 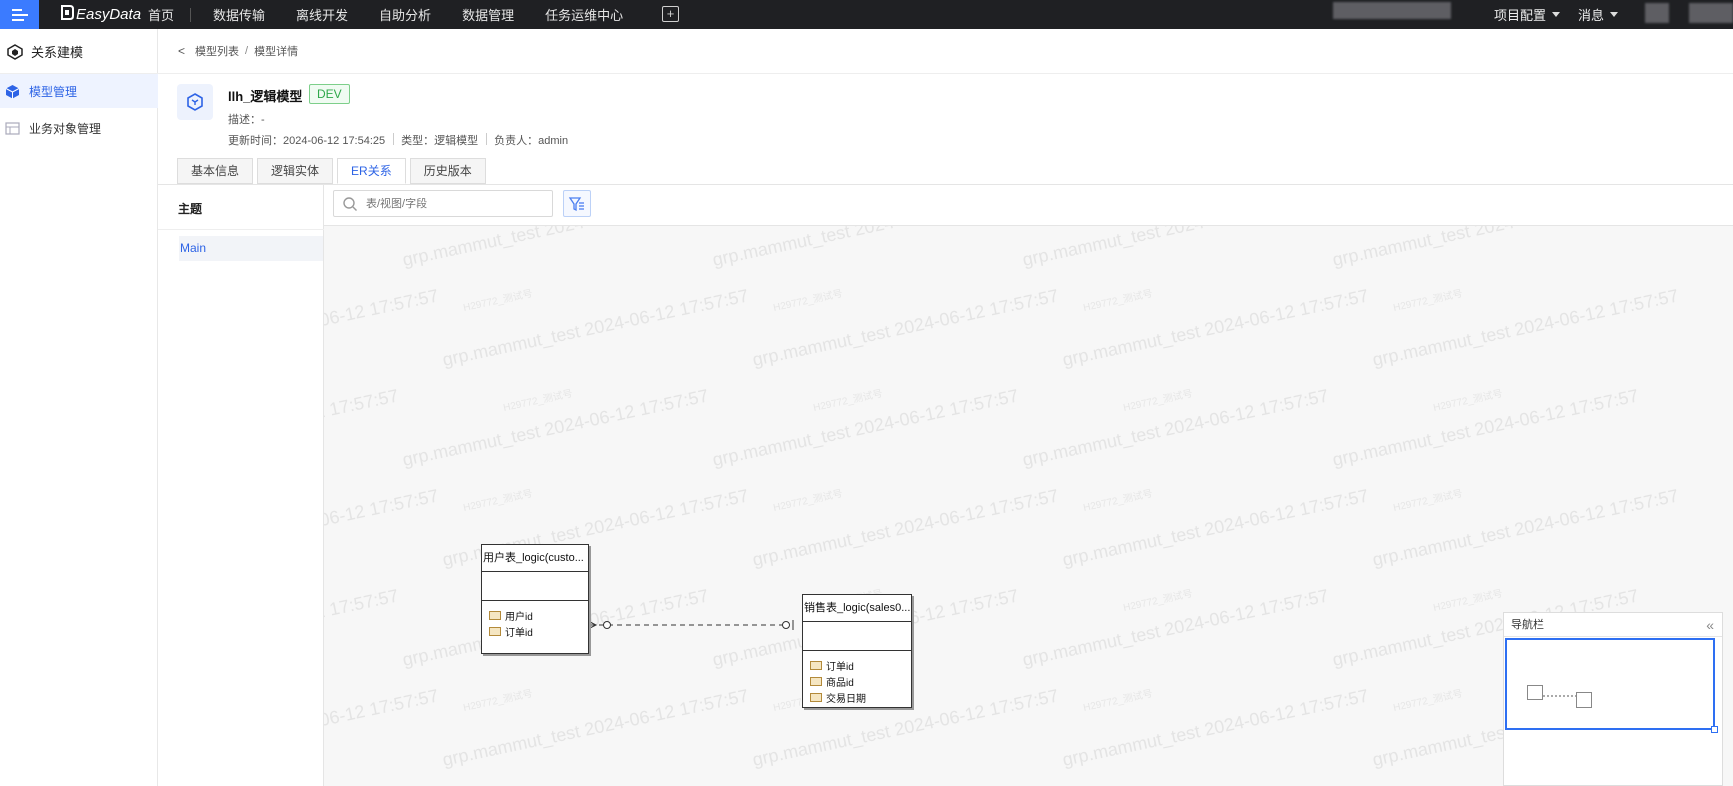 What do you see at coordinates (1392, 10) in the screenshot?
I see `blurred-project-name` at bounding box center [1392, 10].